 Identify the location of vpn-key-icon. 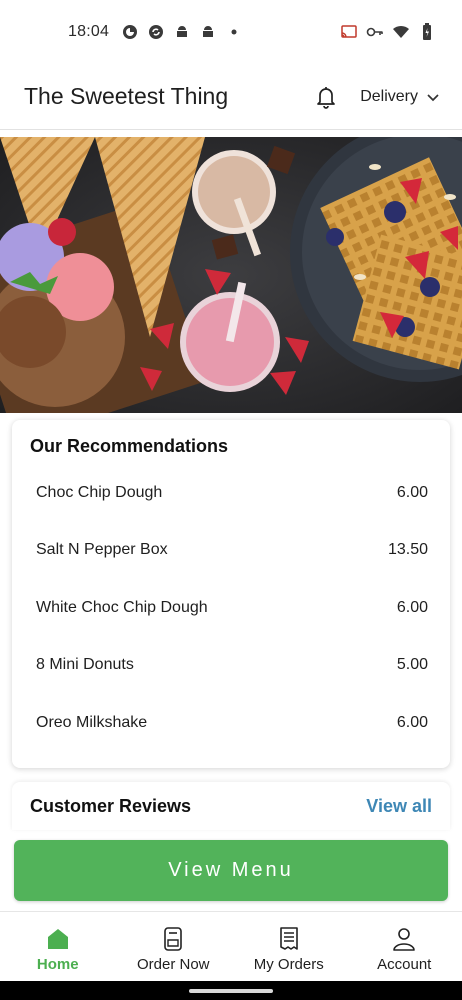
(375, 32).